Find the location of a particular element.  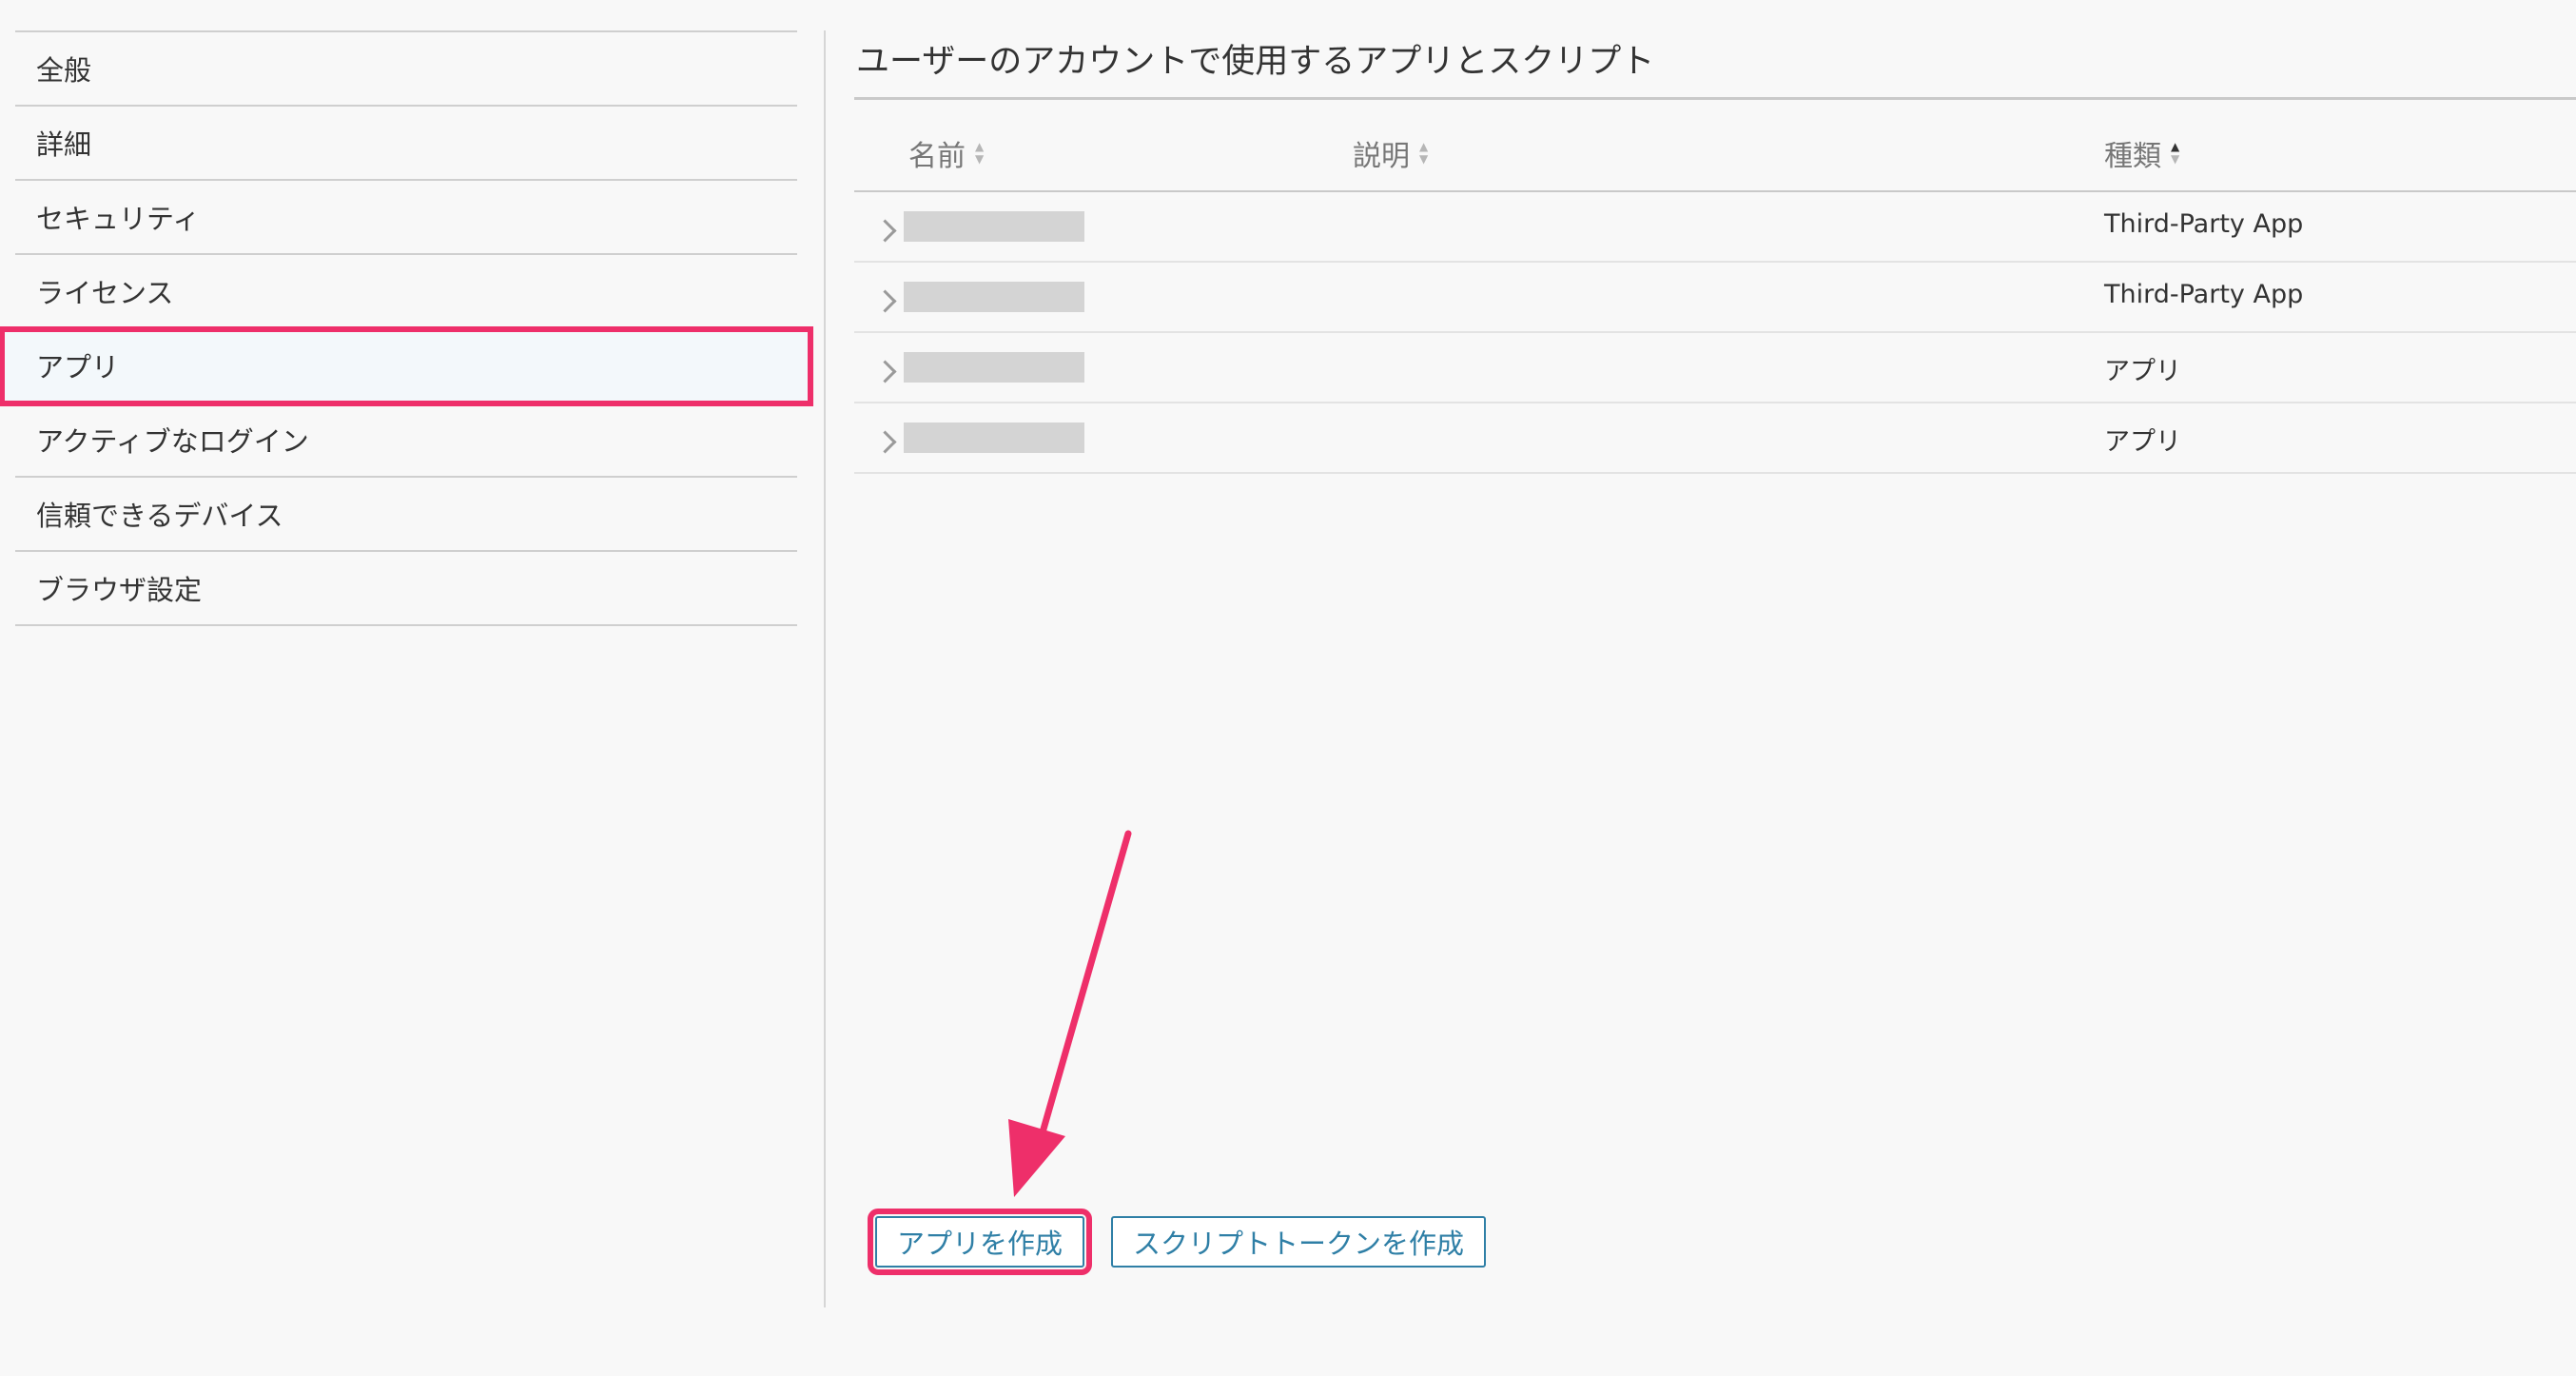

sidebar-item-apps: アプリ is located at coordinates (406, 366).